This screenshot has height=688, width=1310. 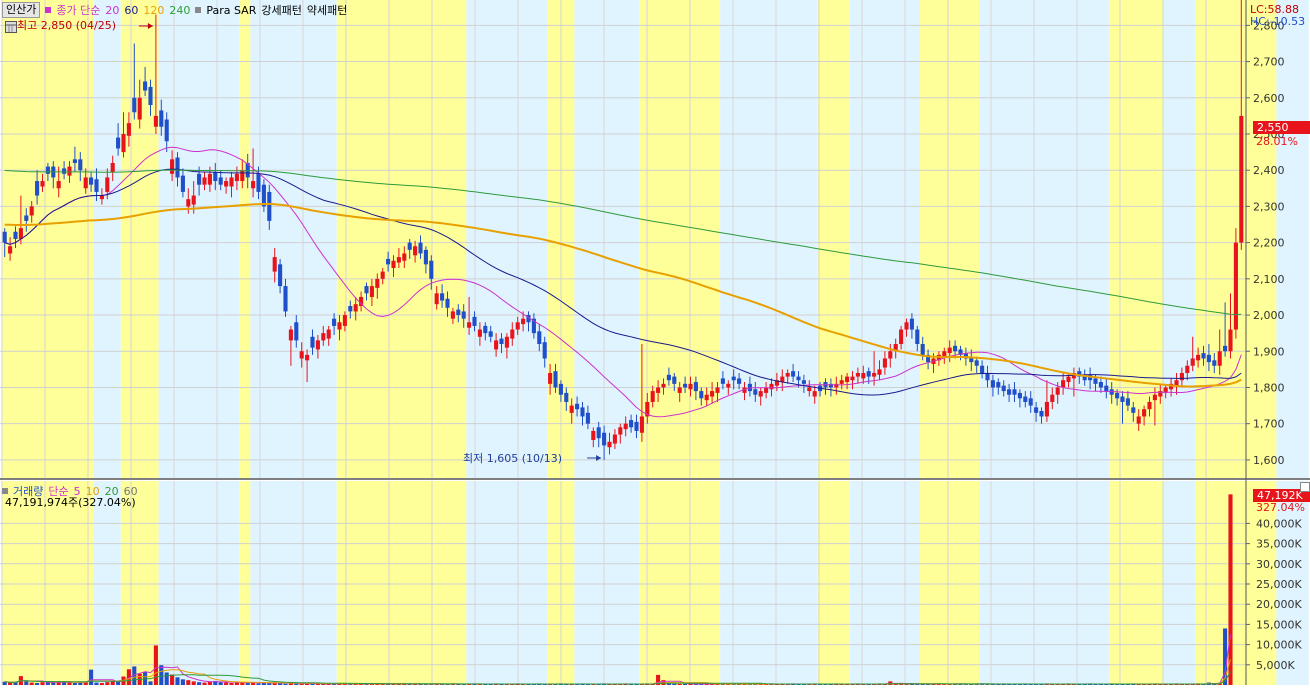 I want to click on sar-label: Para SAR, so click(x=231, y=10).